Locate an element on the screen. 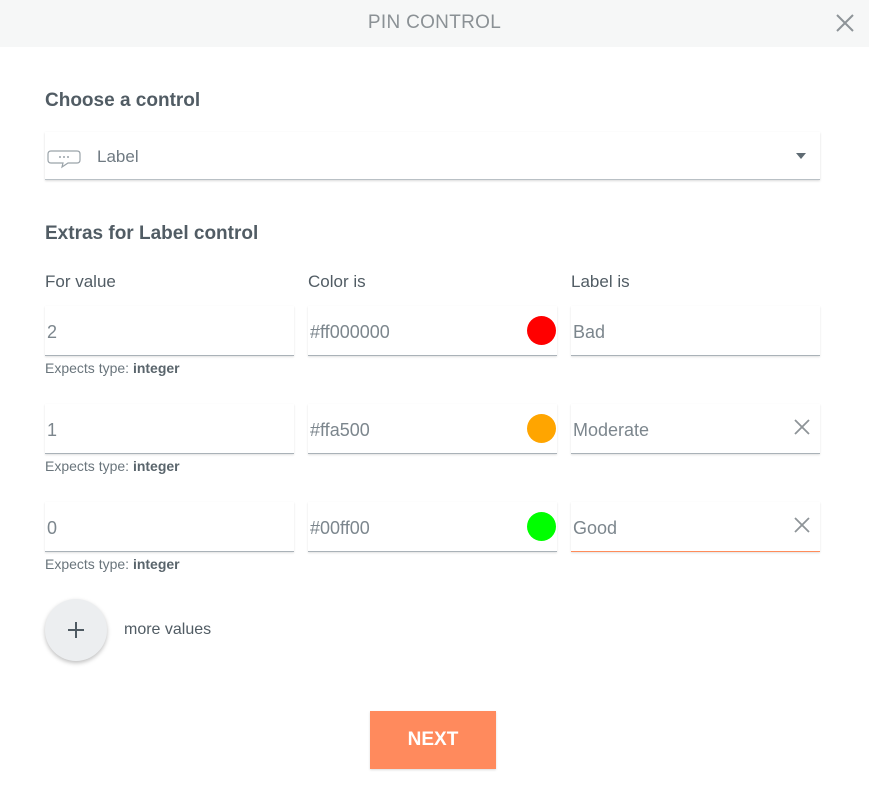 The width and height of the screenshot is (869, 794). chevron-down-icon is located at coordinates (801, 156).